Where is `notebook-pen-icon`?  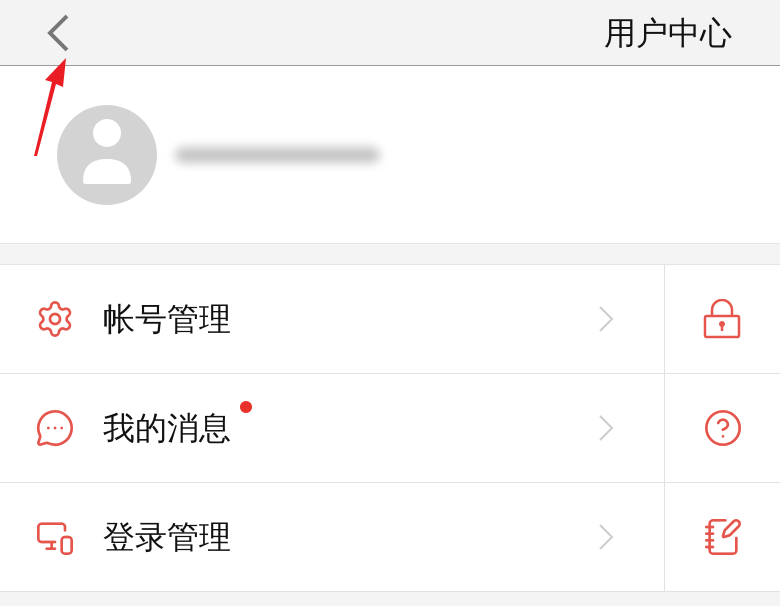
notebook-pen-icon is located at coordinates (723, 537).